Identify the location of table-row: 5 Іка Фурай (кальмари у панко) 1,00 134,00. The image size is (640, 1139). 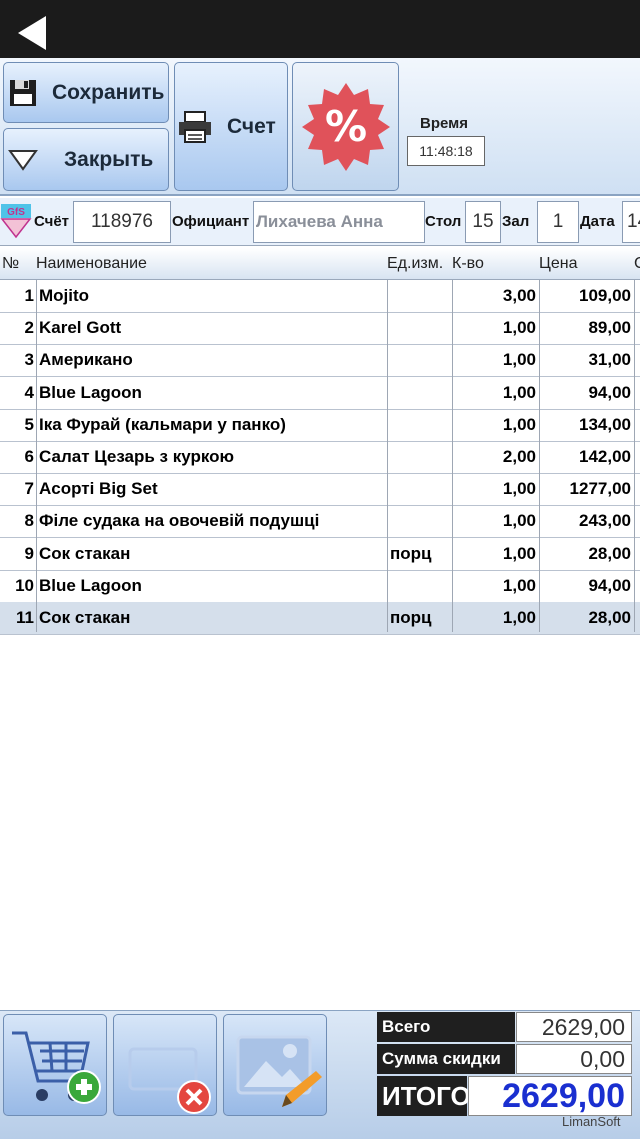
(320, 425).